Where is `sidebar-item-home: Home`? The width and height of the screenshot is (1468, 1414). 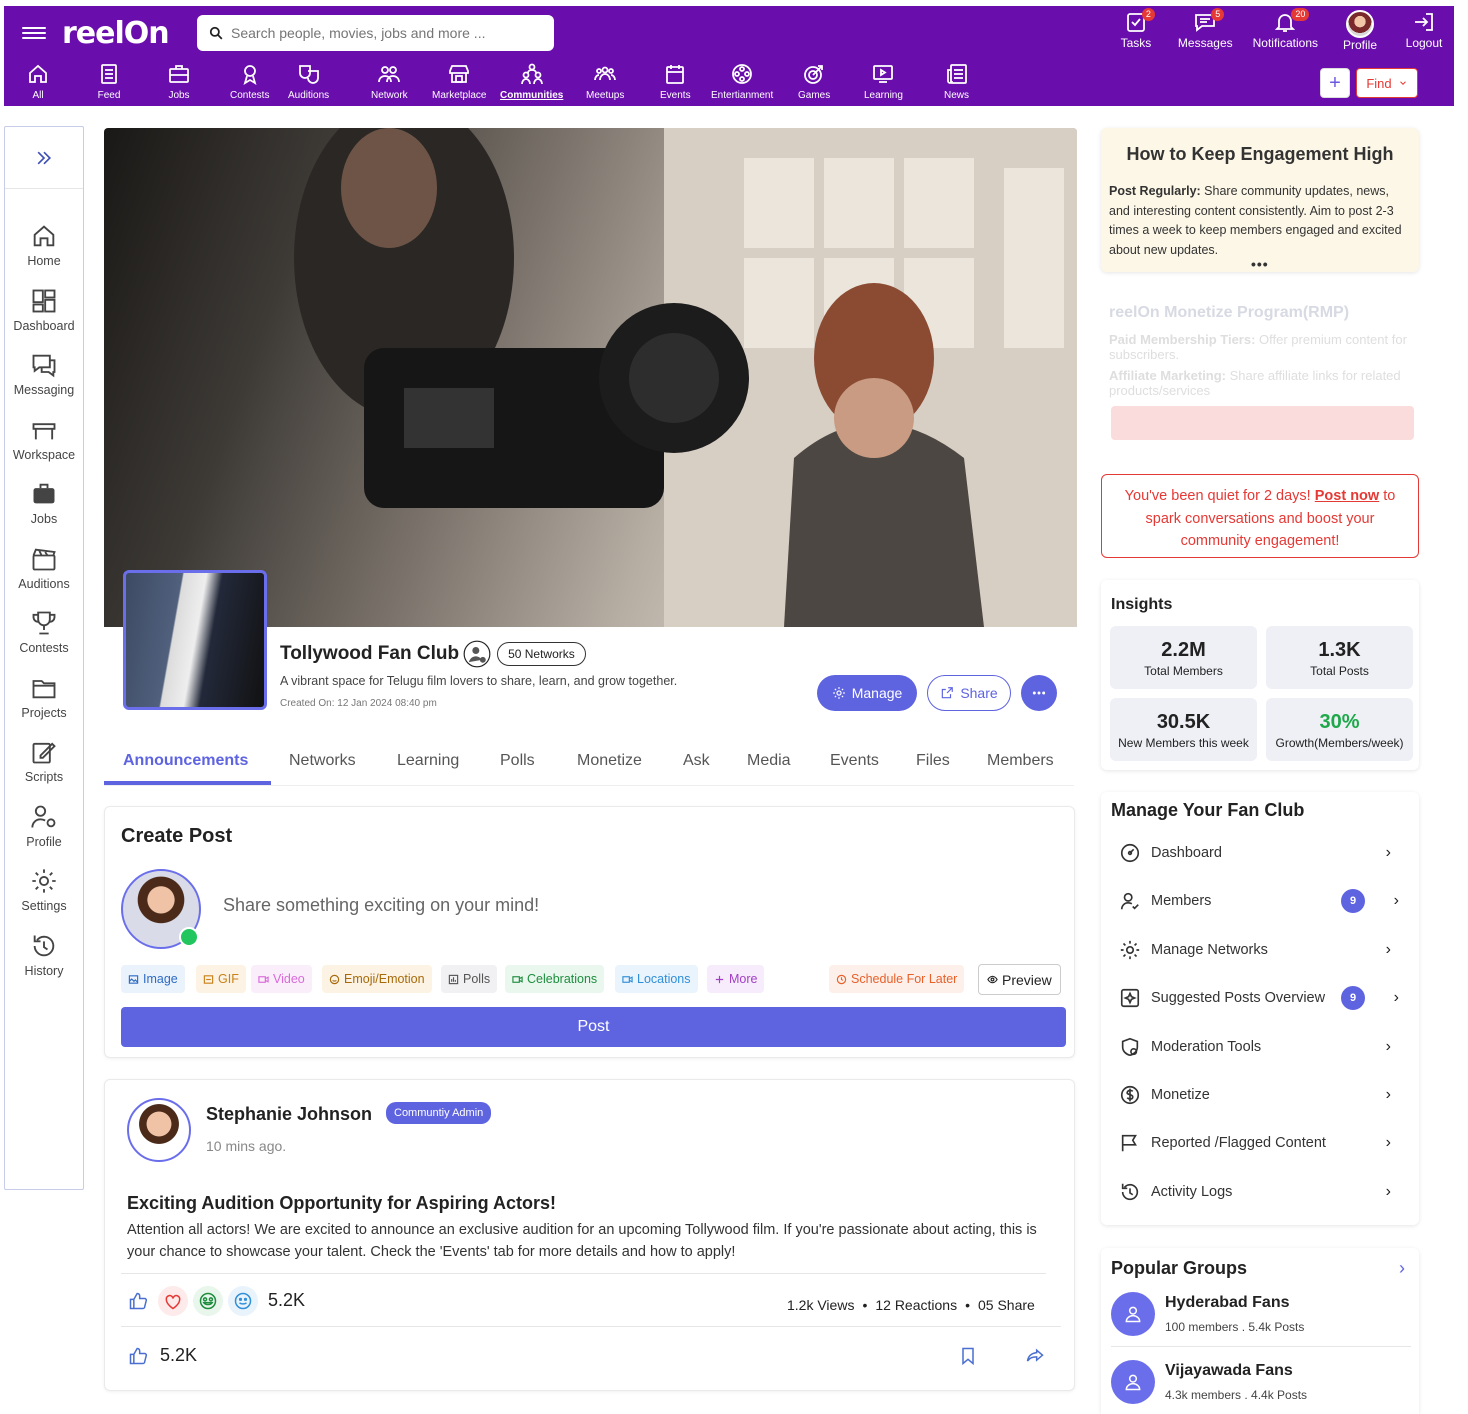
sidebar-item-home: Home is located at coordinates (44, 245).